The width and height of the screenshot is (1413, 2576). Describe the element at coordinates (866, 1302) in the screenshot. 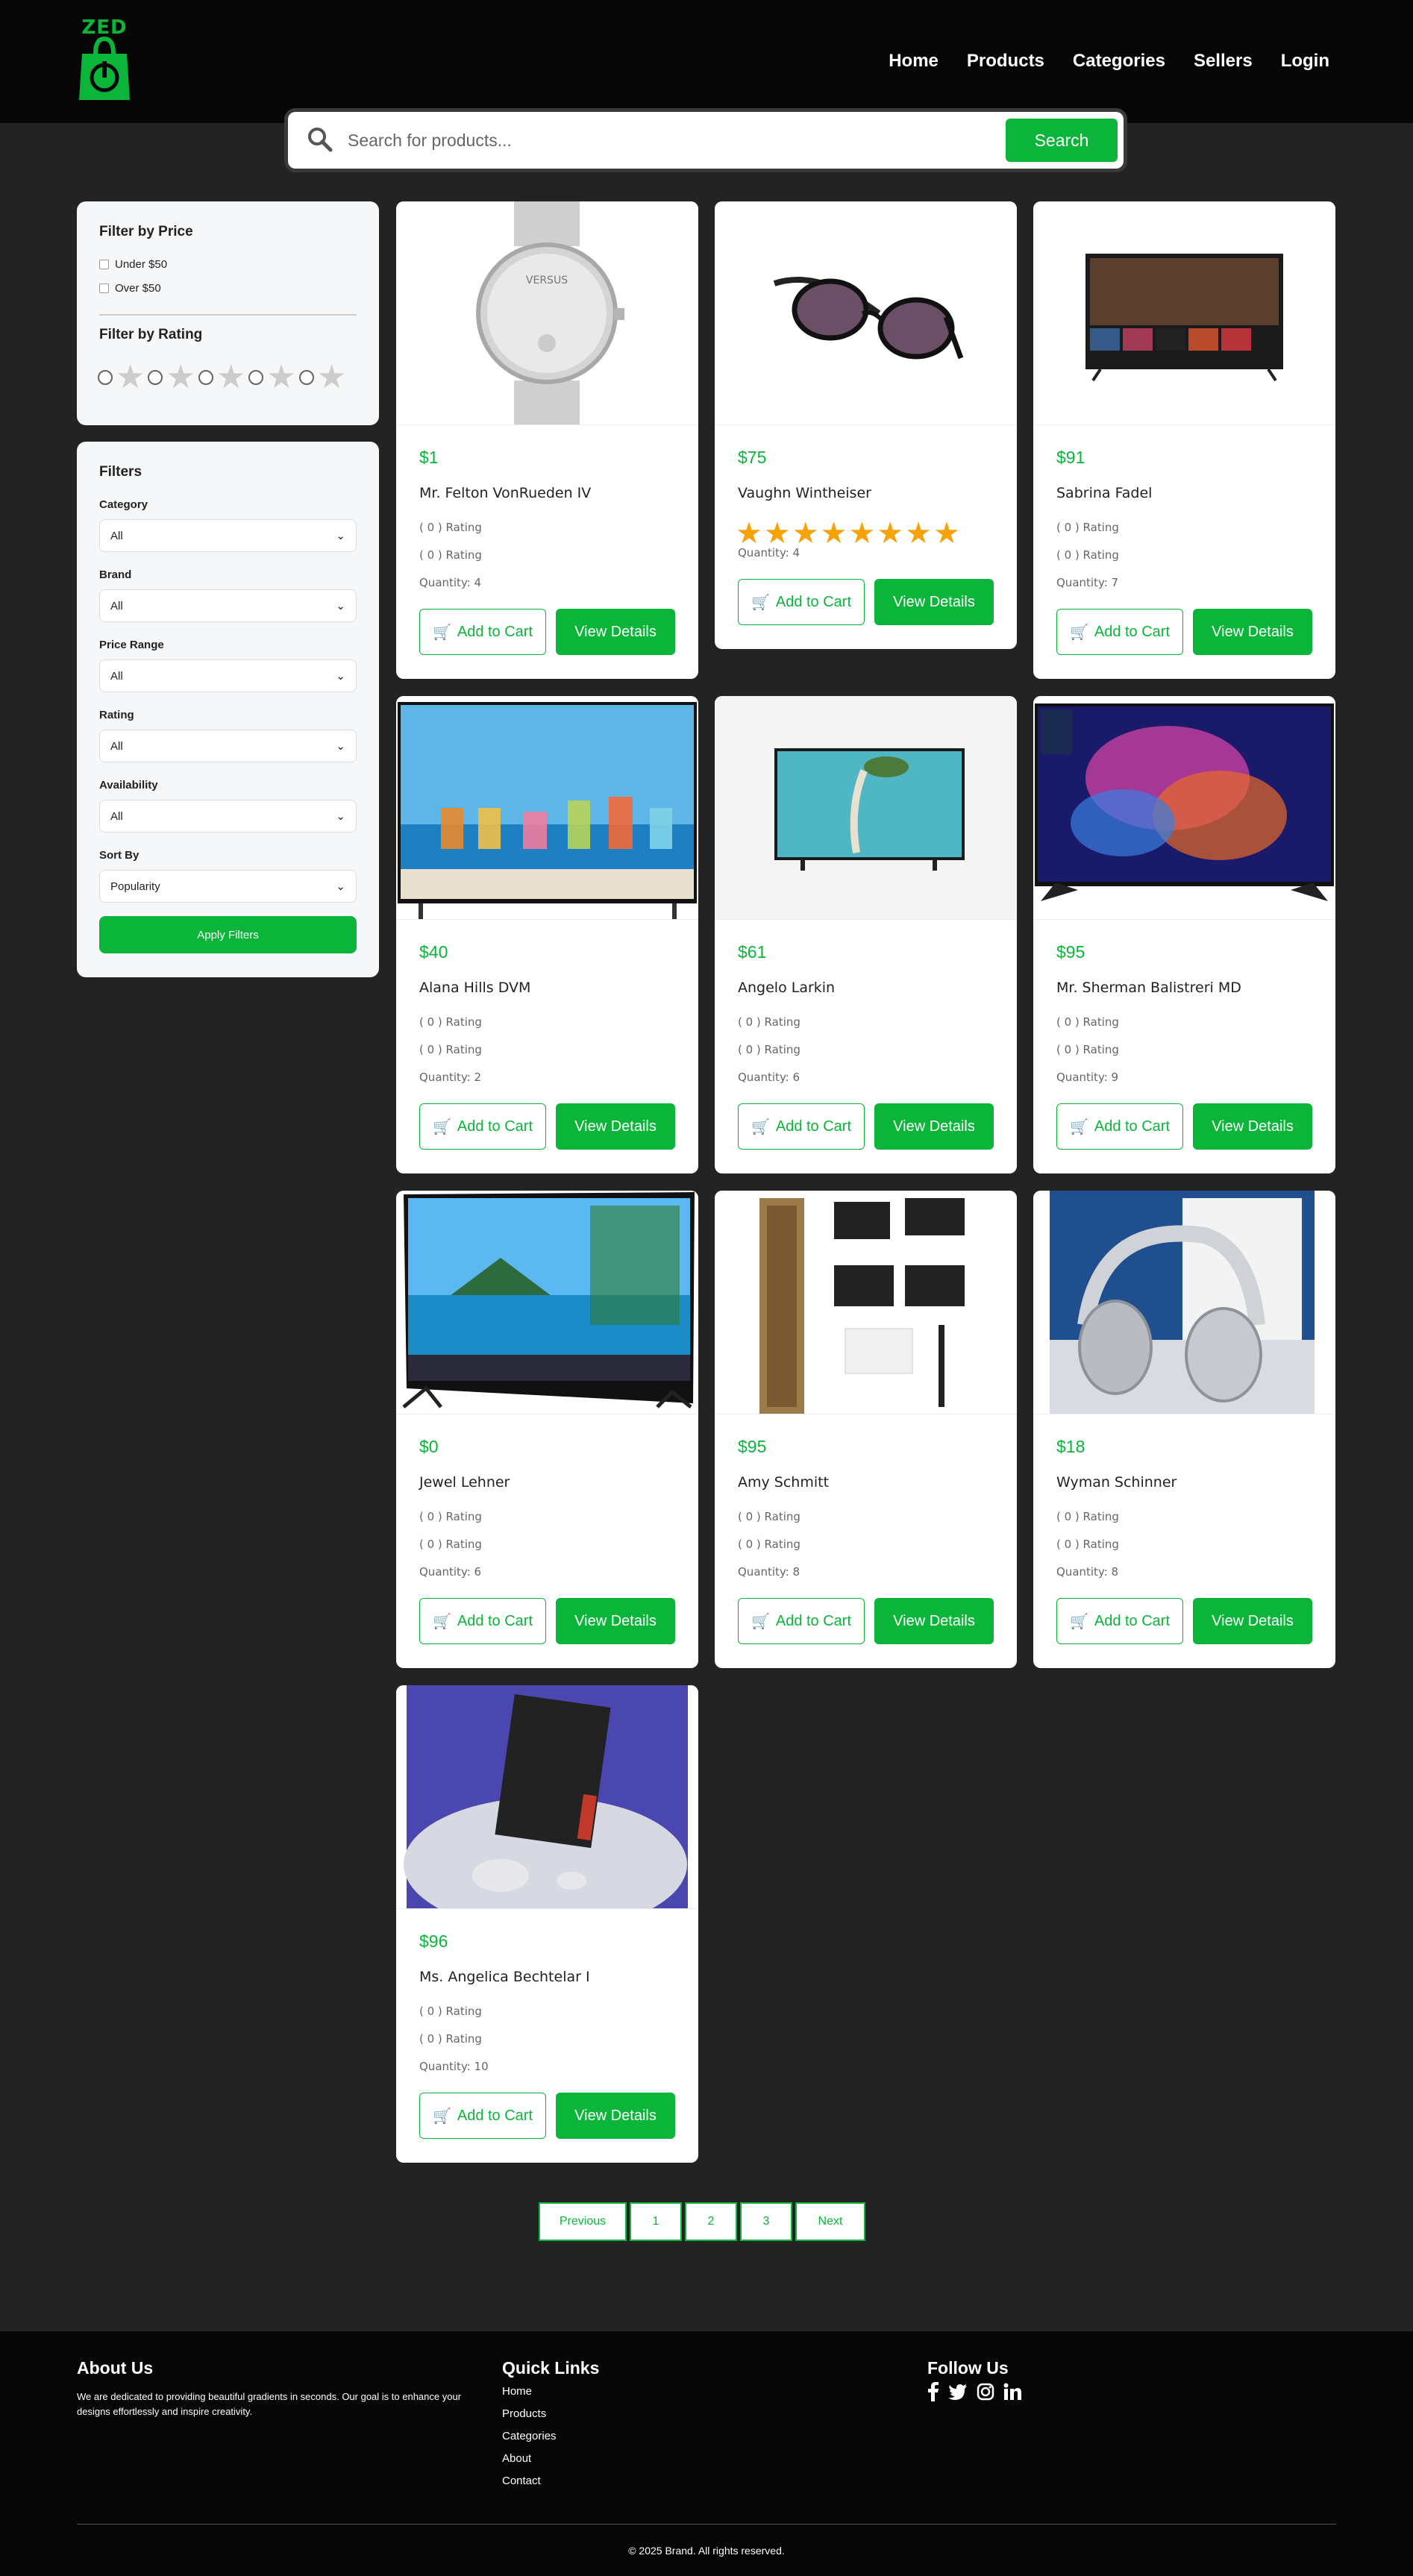

I see `product-image-trimmer` at that location.